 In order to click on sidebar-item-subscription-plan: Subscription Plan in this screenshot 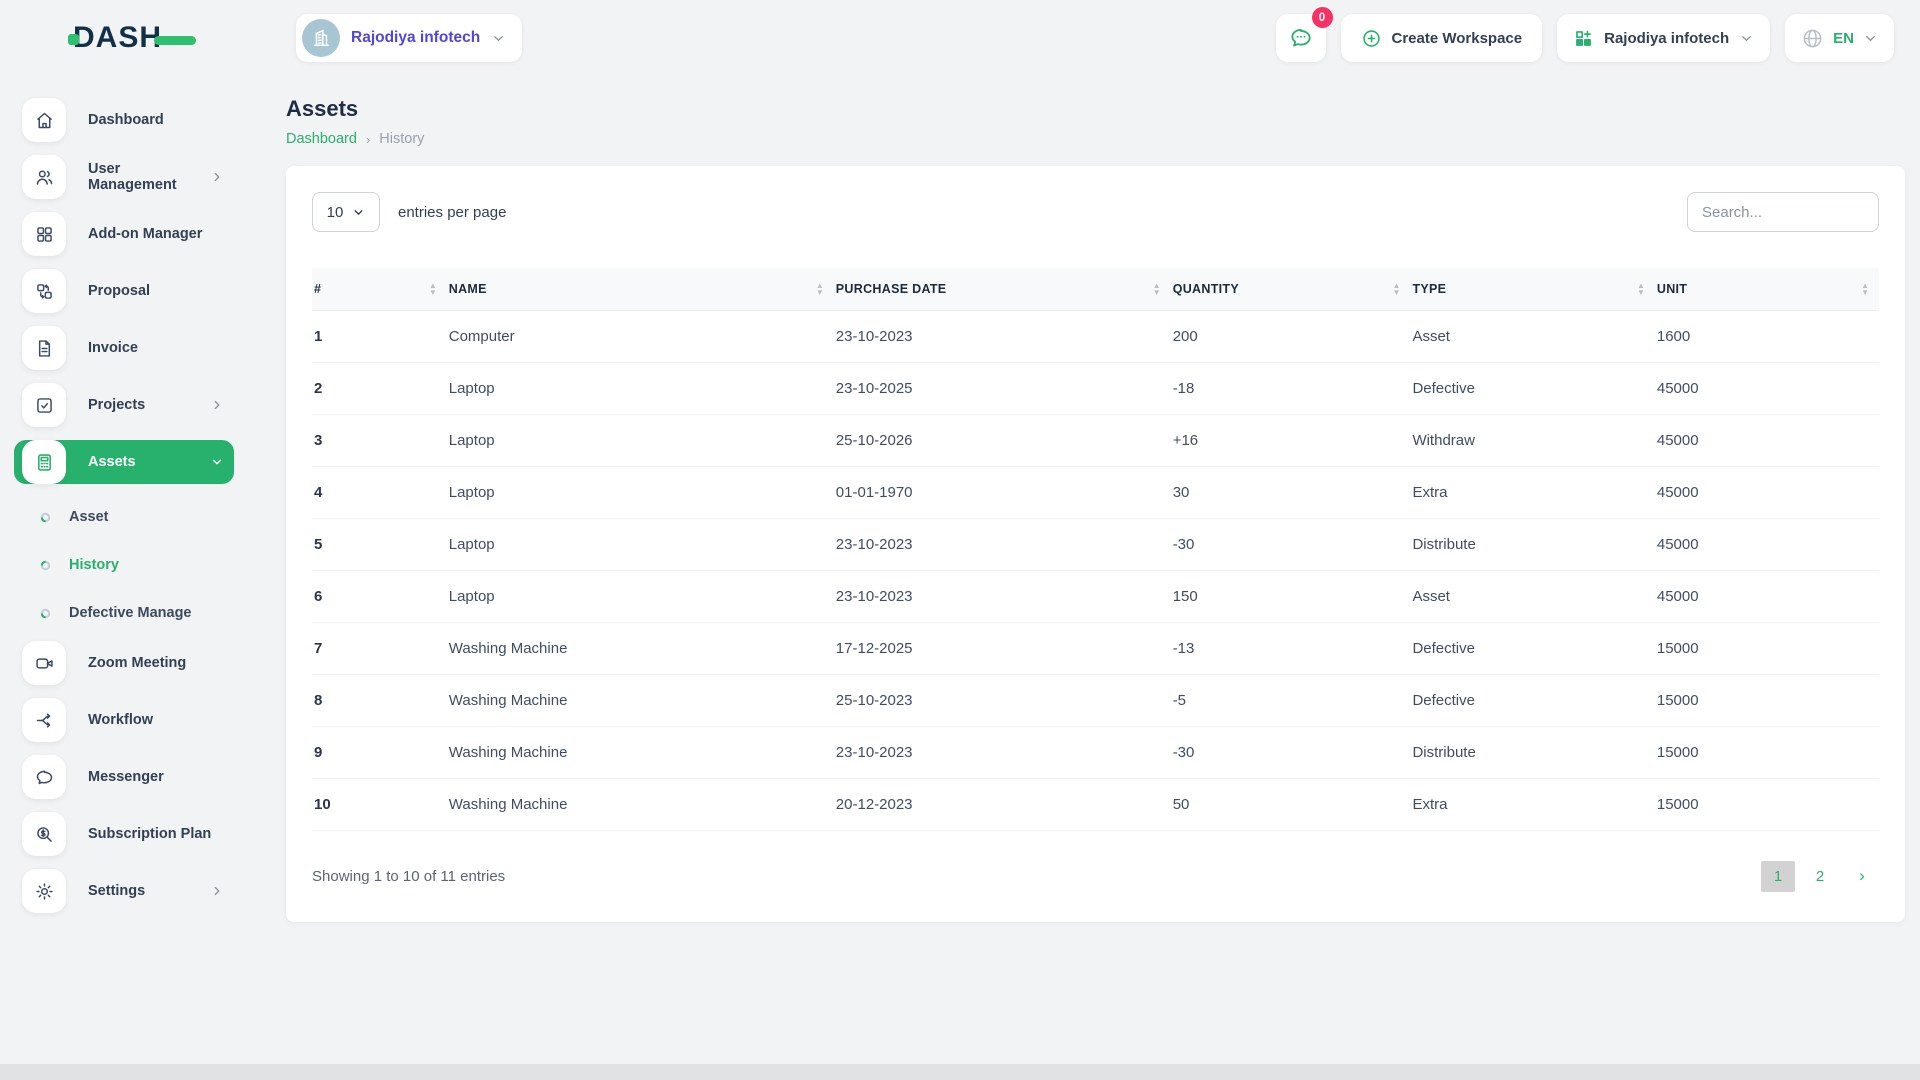, I will do `click(124, 834)`.